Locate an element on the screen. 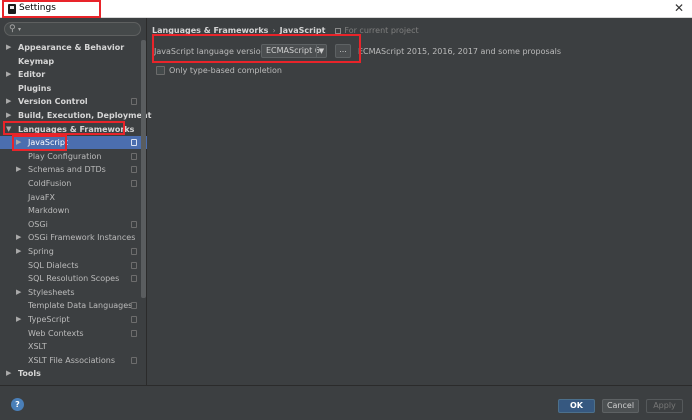  sidebar-item: OSGi is located at coordinates (73, 224).